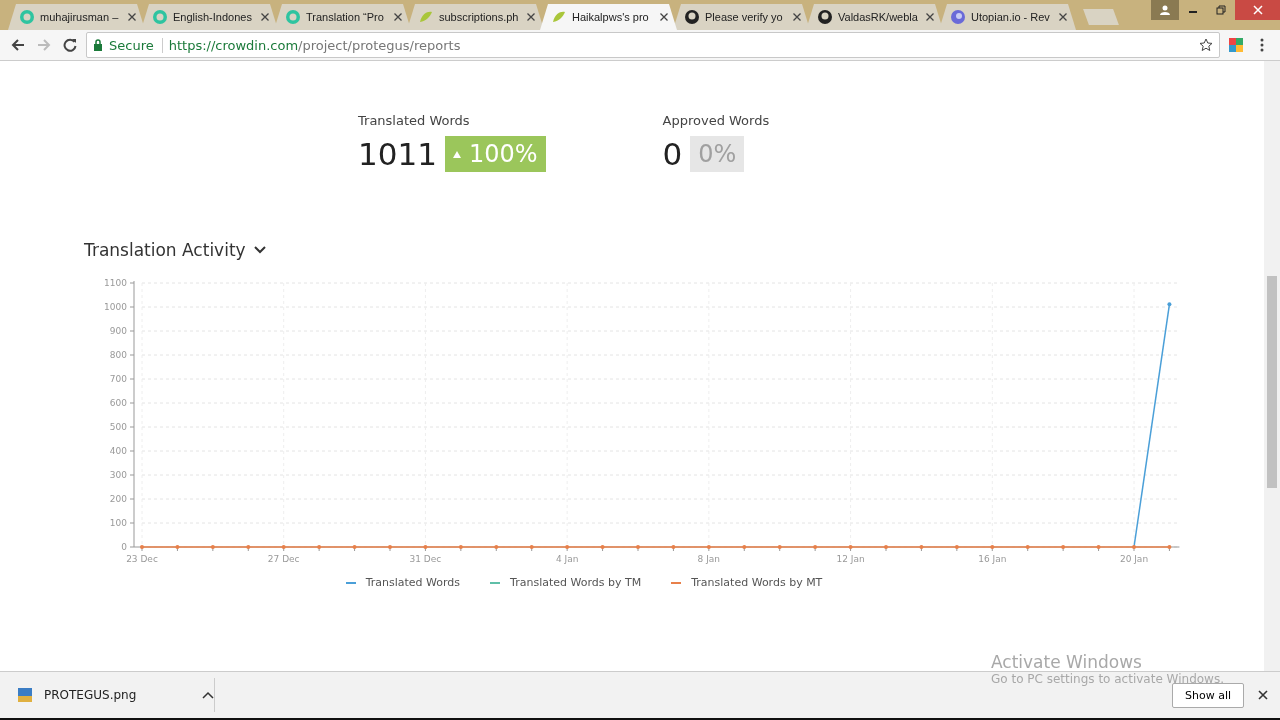 This screenshot has width=1280, height=720. What do you see at coordinates (495, 154) in the screenshot?
I see `change-badge: 100%` at bounding box center [495, 154].